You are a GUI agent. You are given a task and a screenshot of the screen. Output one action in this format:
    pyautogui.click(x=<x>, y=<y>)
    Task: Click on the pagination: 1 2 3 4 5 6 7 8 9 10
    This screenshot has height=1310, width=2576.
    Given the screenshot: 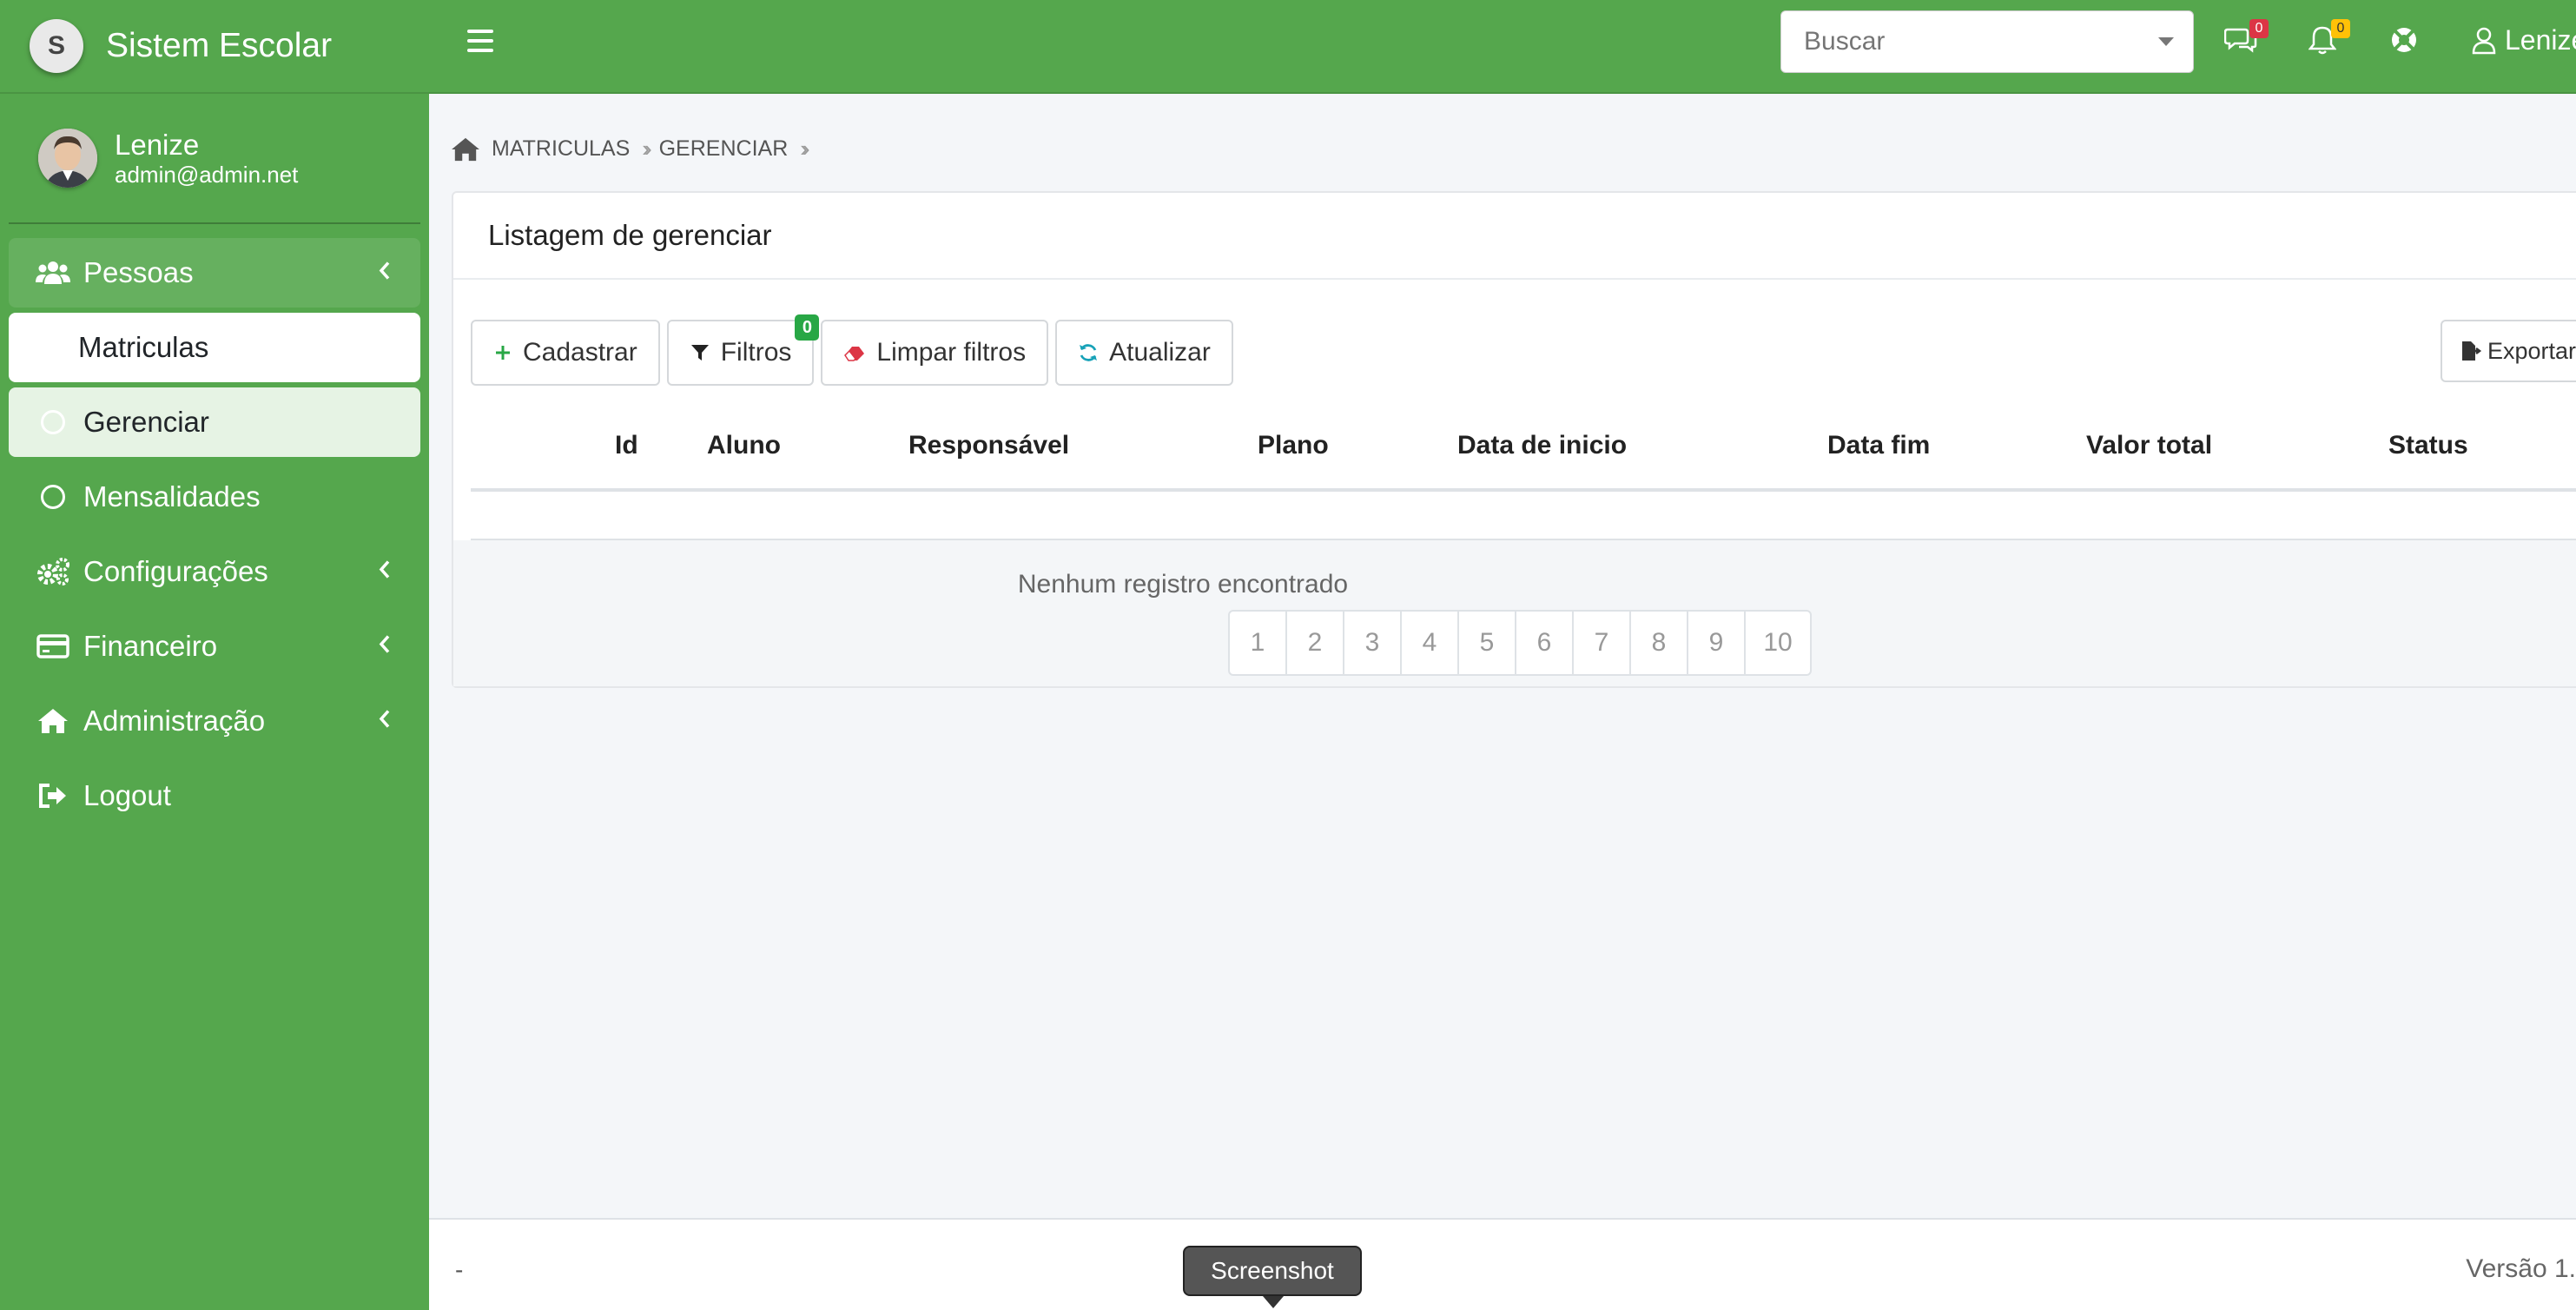 What is the action you would take?
    pyautogui.click(x=1520, y=643)
    